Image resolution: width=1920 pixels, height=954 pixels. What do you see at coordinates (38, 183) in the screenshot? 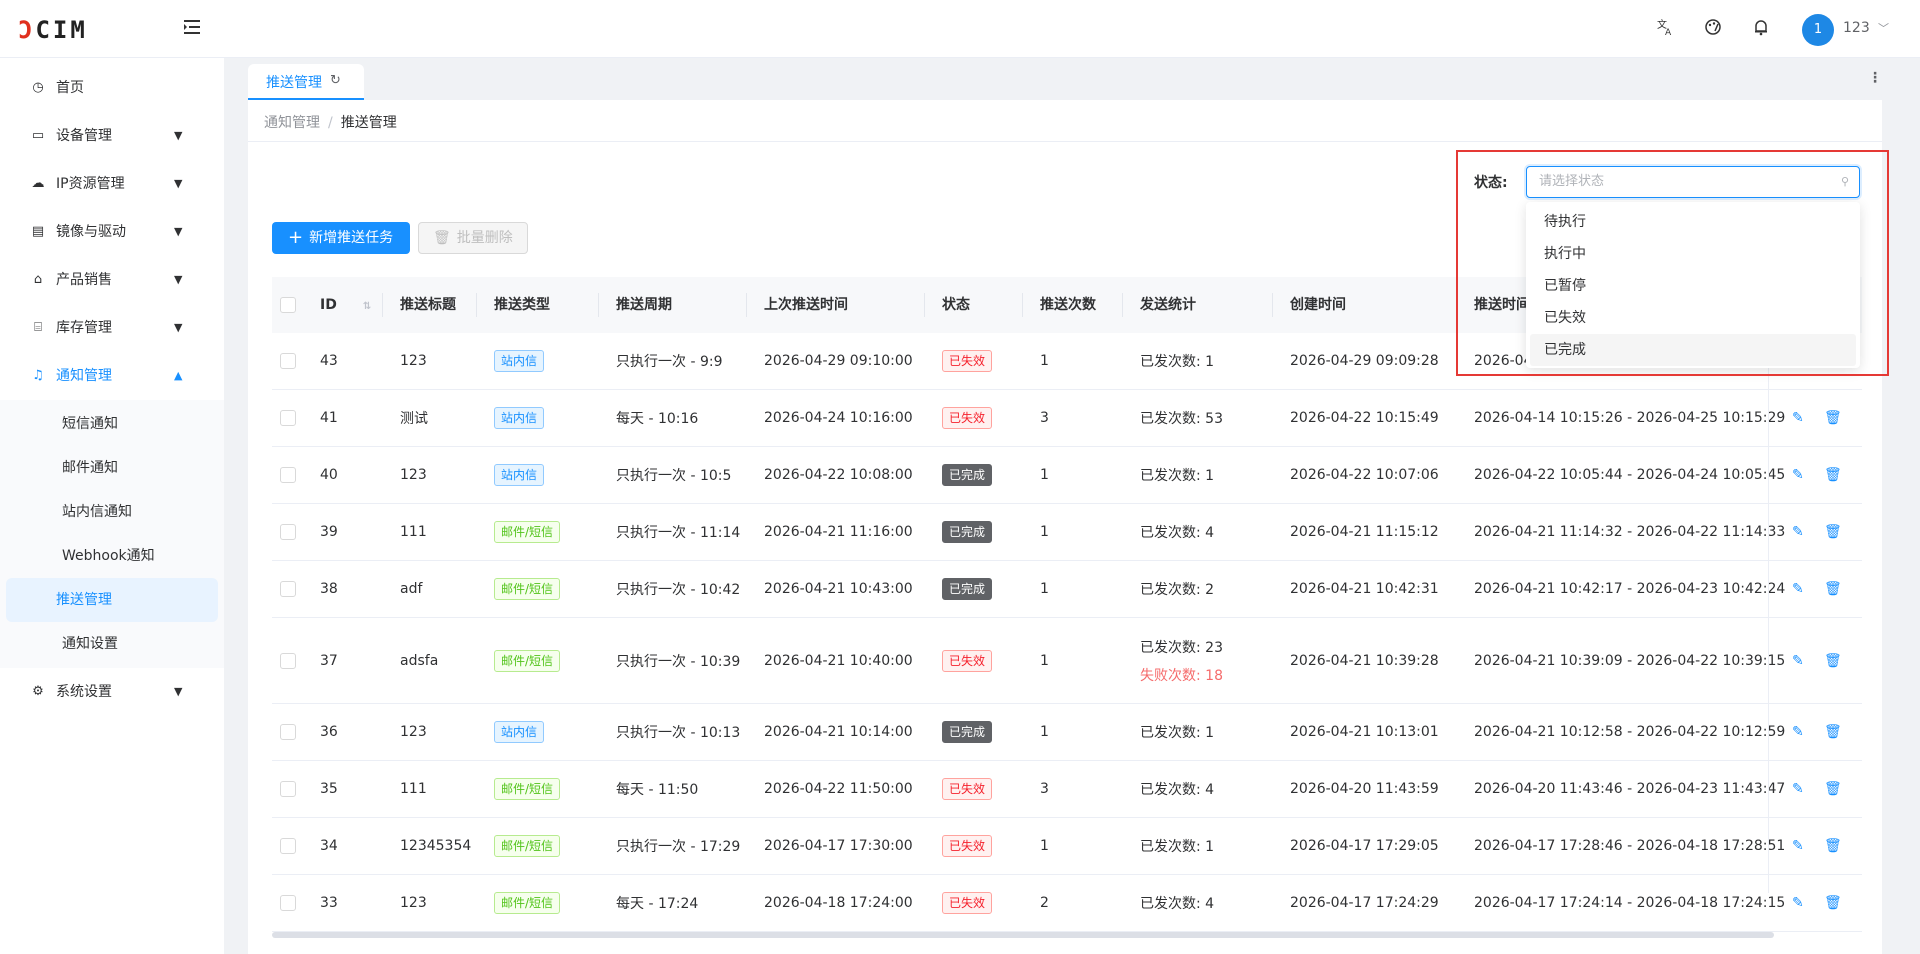
I see `cloud-icon: ☁` at bounding box center [38, 183].